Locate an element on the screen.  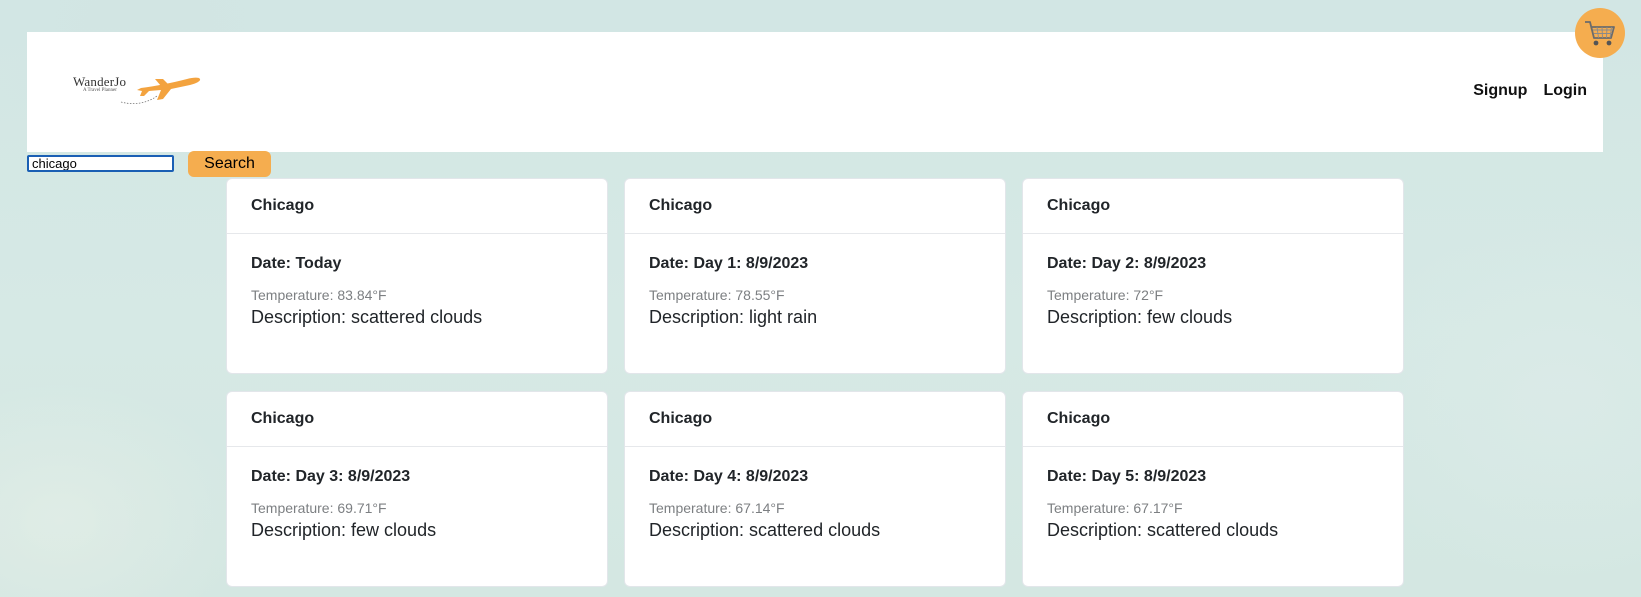
signup-link: Signup is located at coordinates (1500, 91).